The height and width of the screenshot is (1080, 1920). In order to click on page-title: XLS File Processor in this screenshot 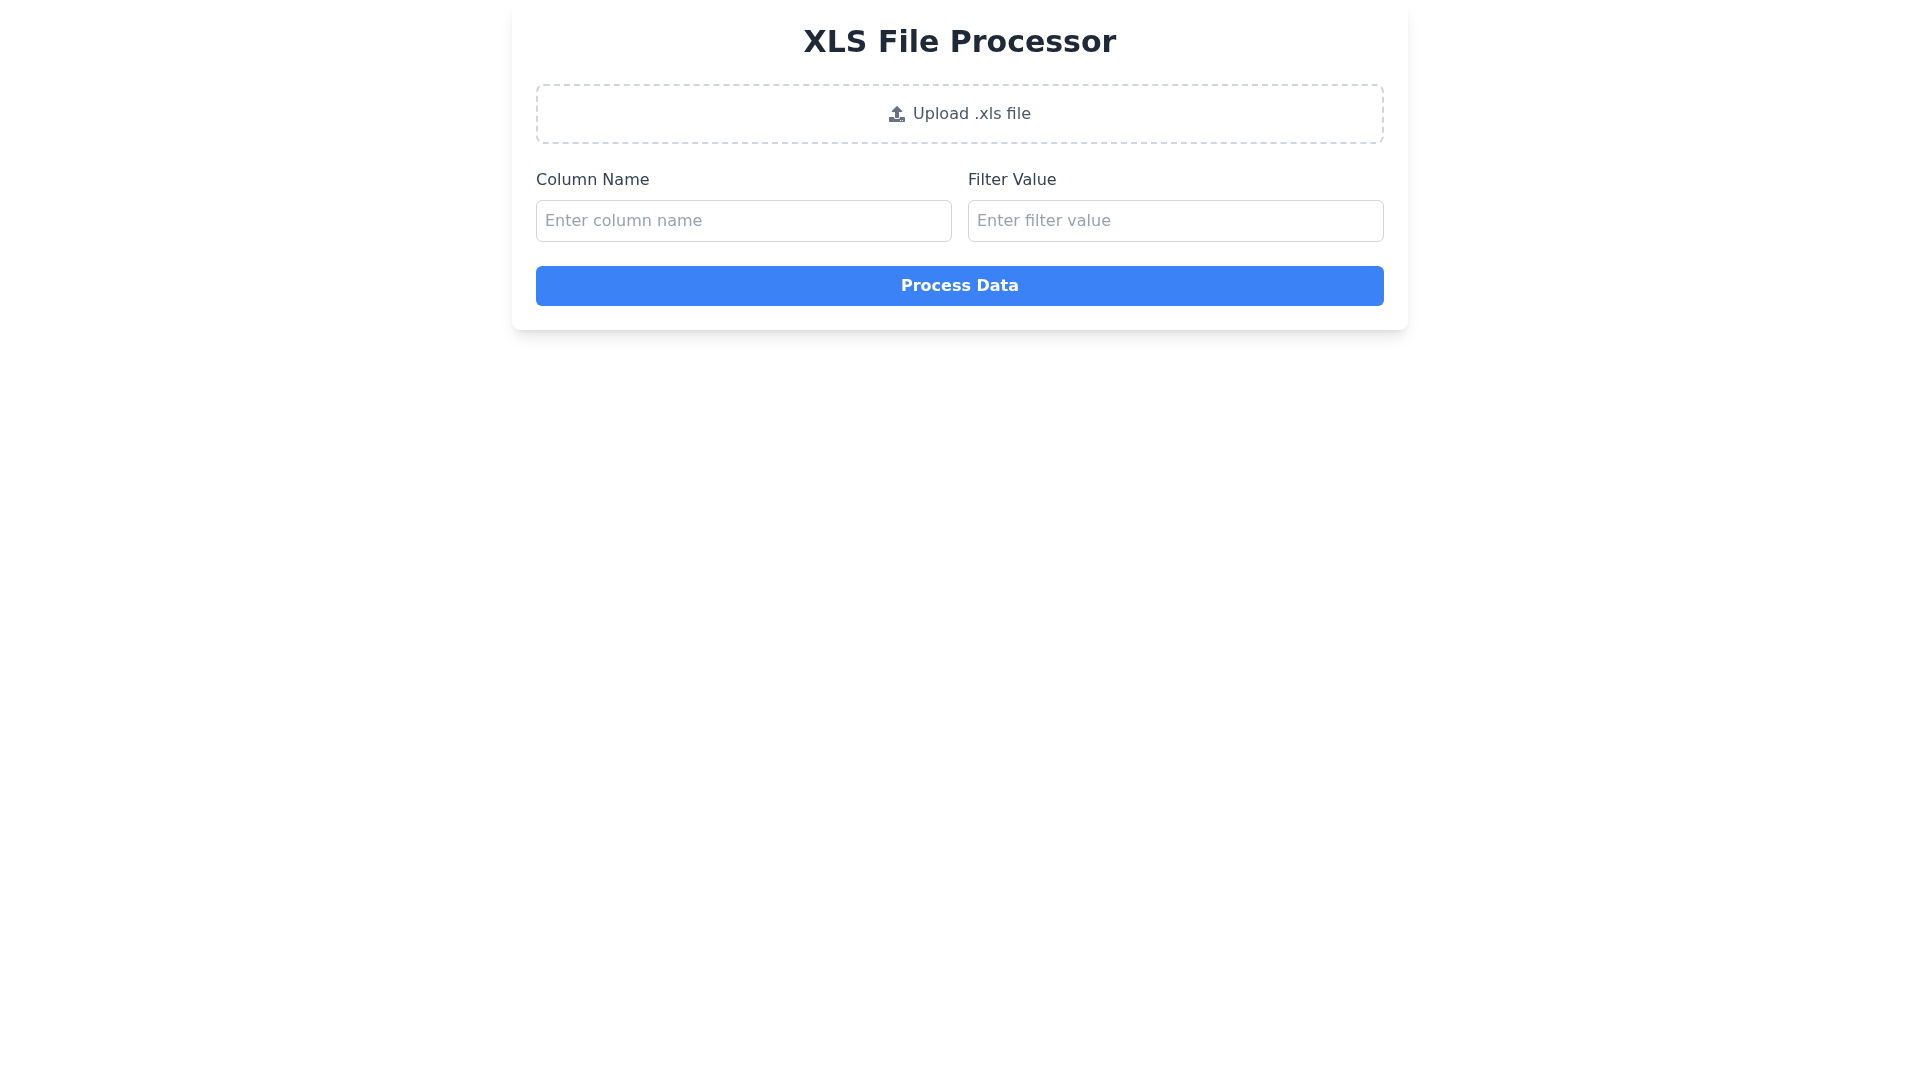, I will do `click(960, 42)`.